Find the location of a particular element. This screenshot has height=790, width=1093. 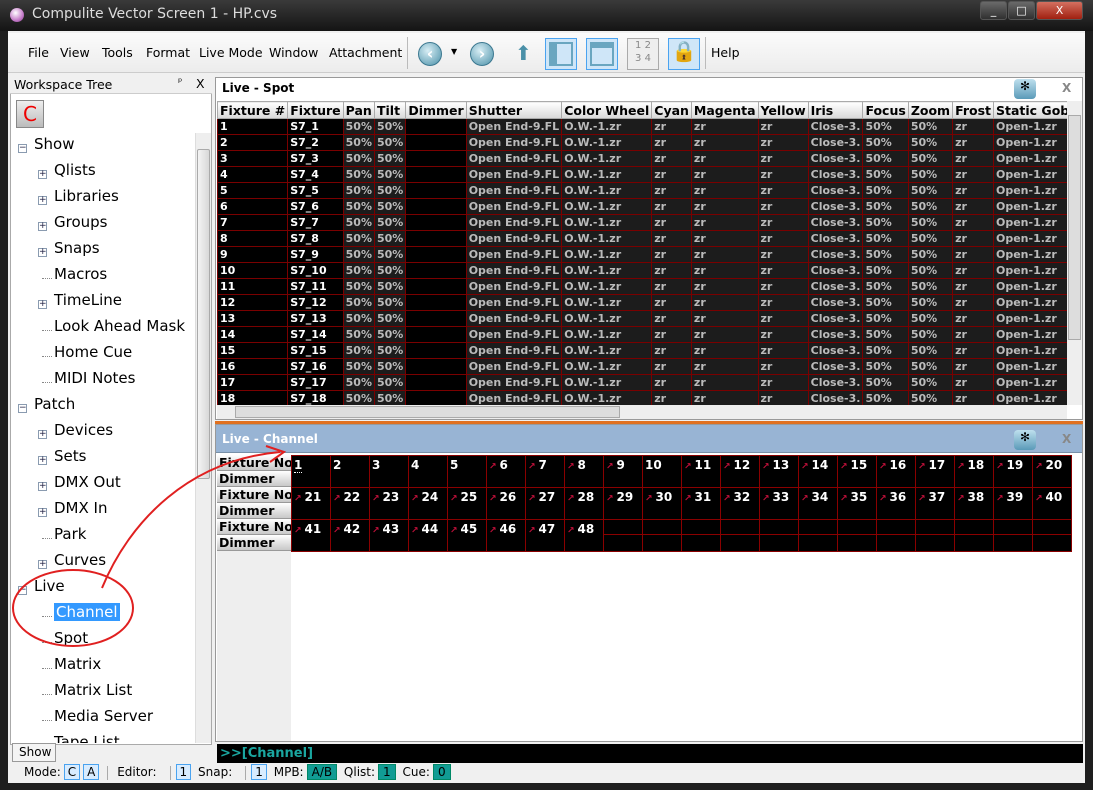

tree-item-tape-list: Tape List is located at coordinates (87, 738).